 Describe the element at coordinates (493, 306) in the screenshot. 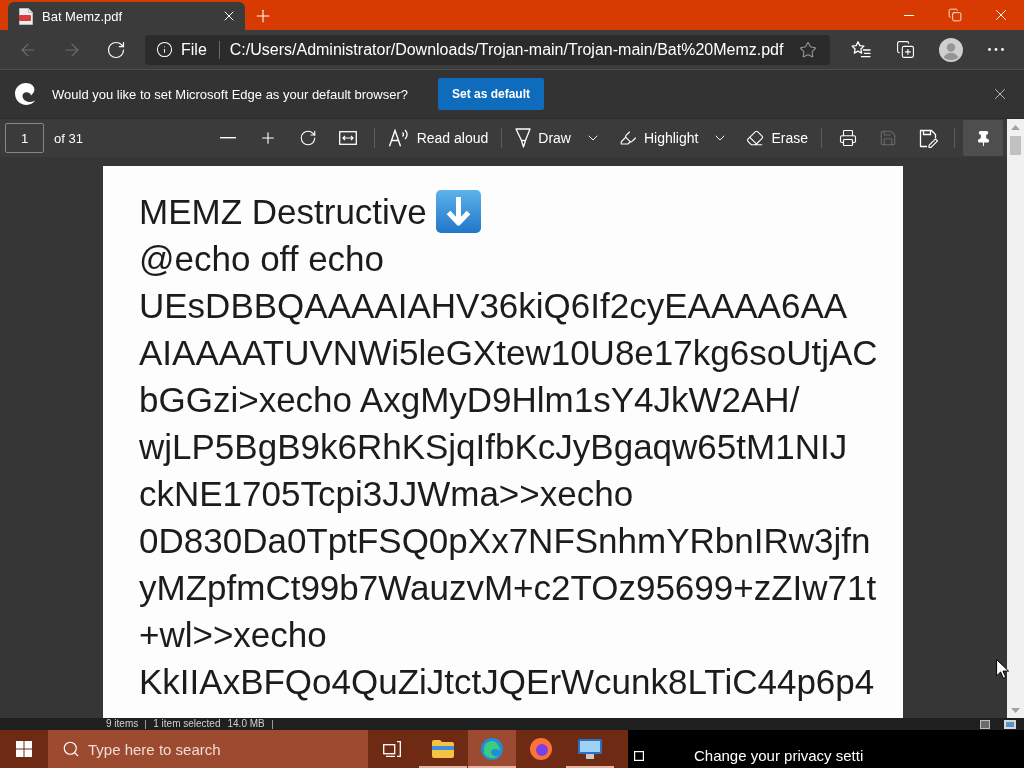

I see `document-text-line: UEsDBBQAAAAIAHV36kiQ6If2cyEAAAA6AA` at that location.